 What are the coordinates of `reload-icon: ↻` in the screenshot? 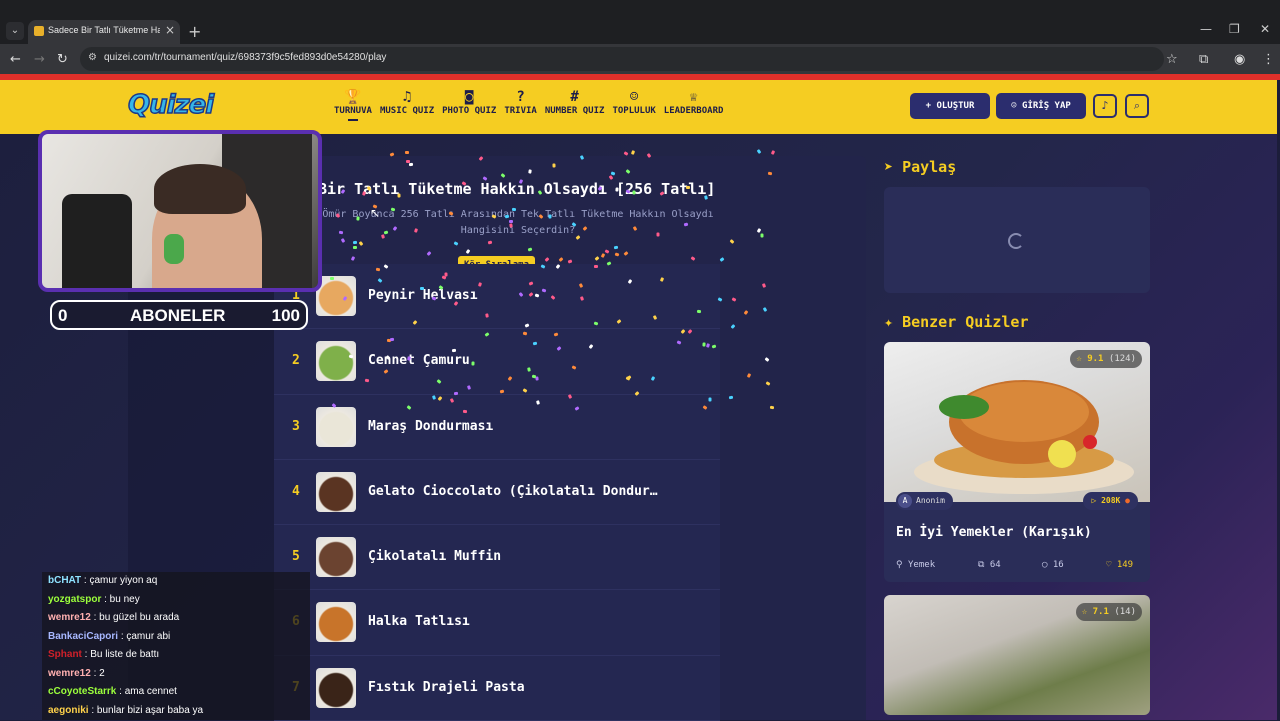 It's located at (62, 59).